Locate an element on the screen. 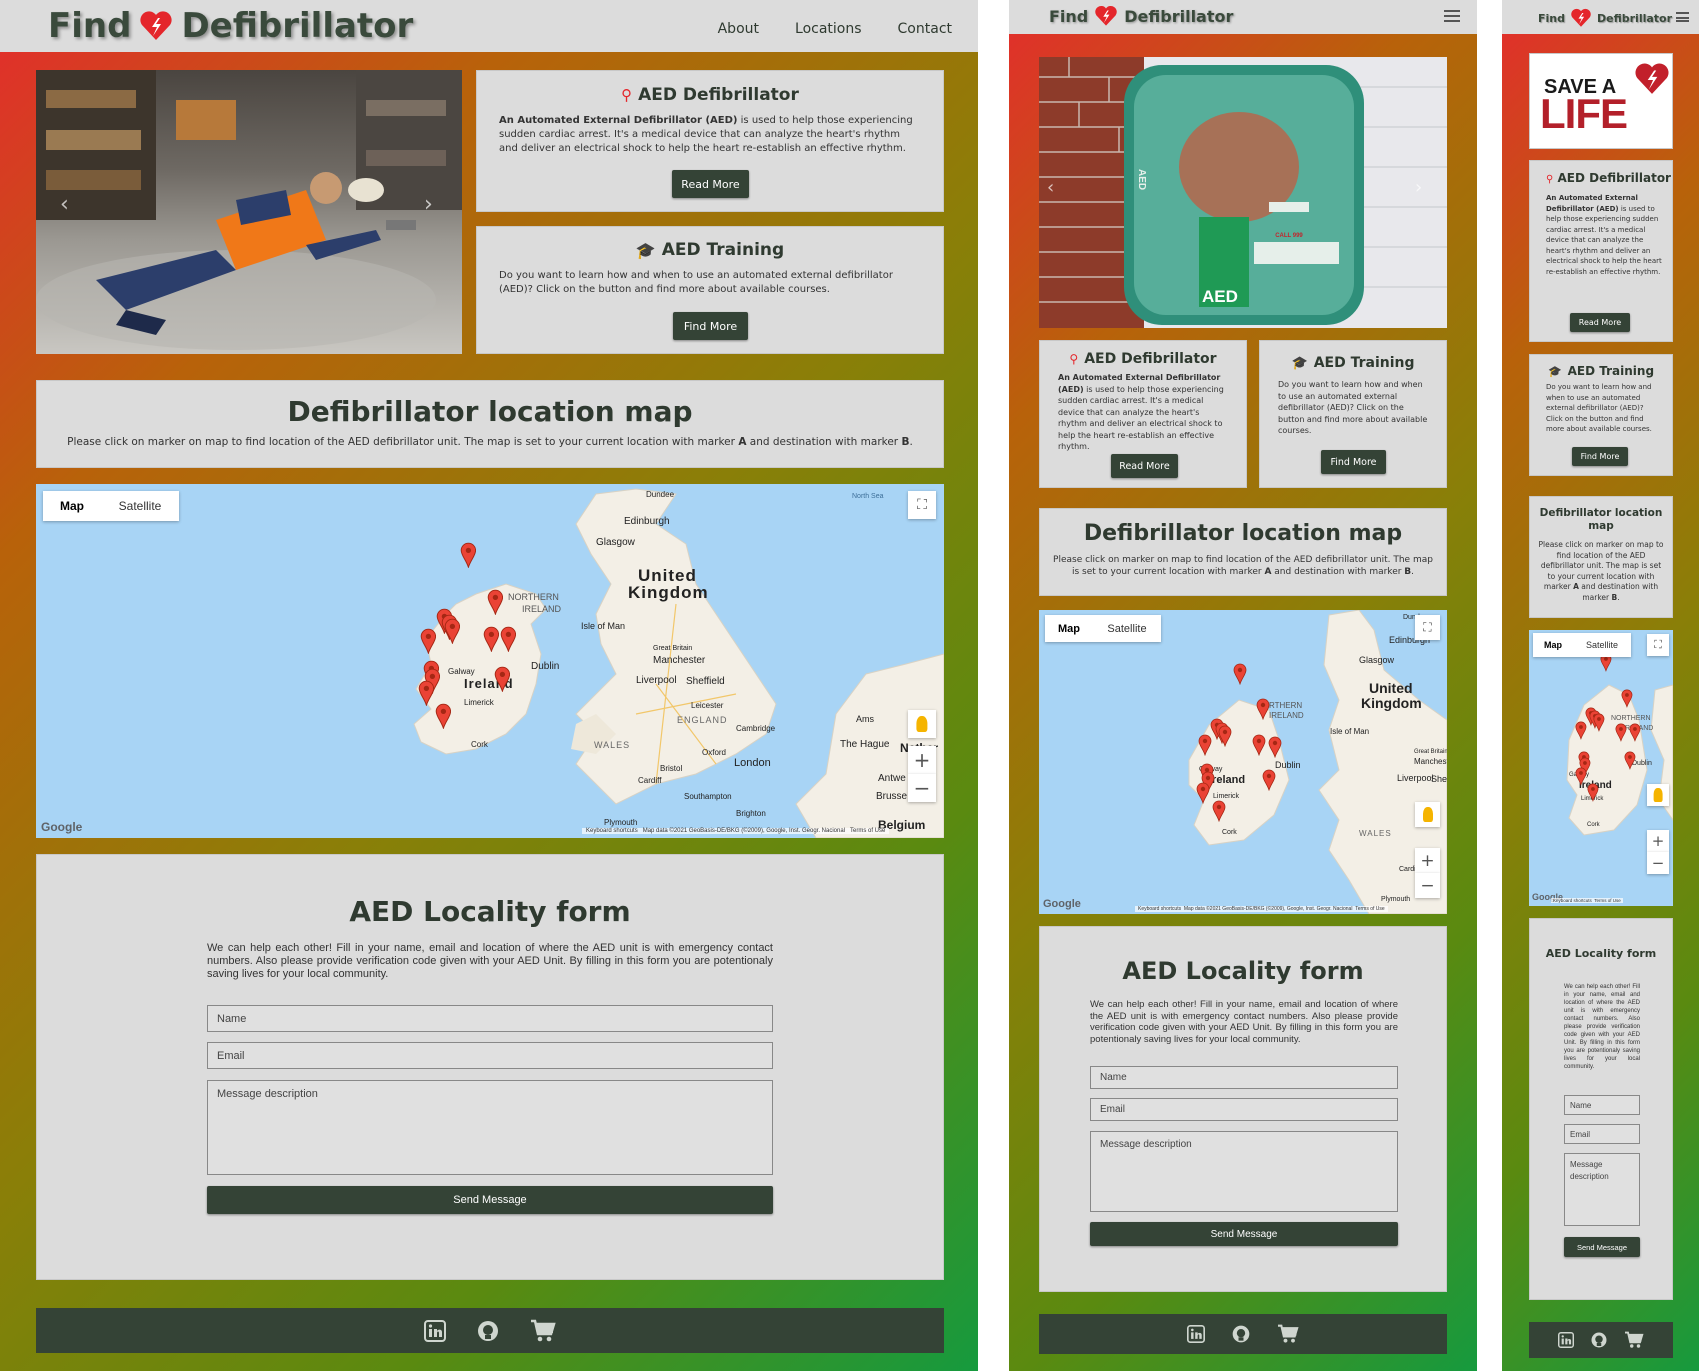 This screenshot has width=1699, height=1371. carousel-image-worker: ‹ › is located at coordinates (249, 212).